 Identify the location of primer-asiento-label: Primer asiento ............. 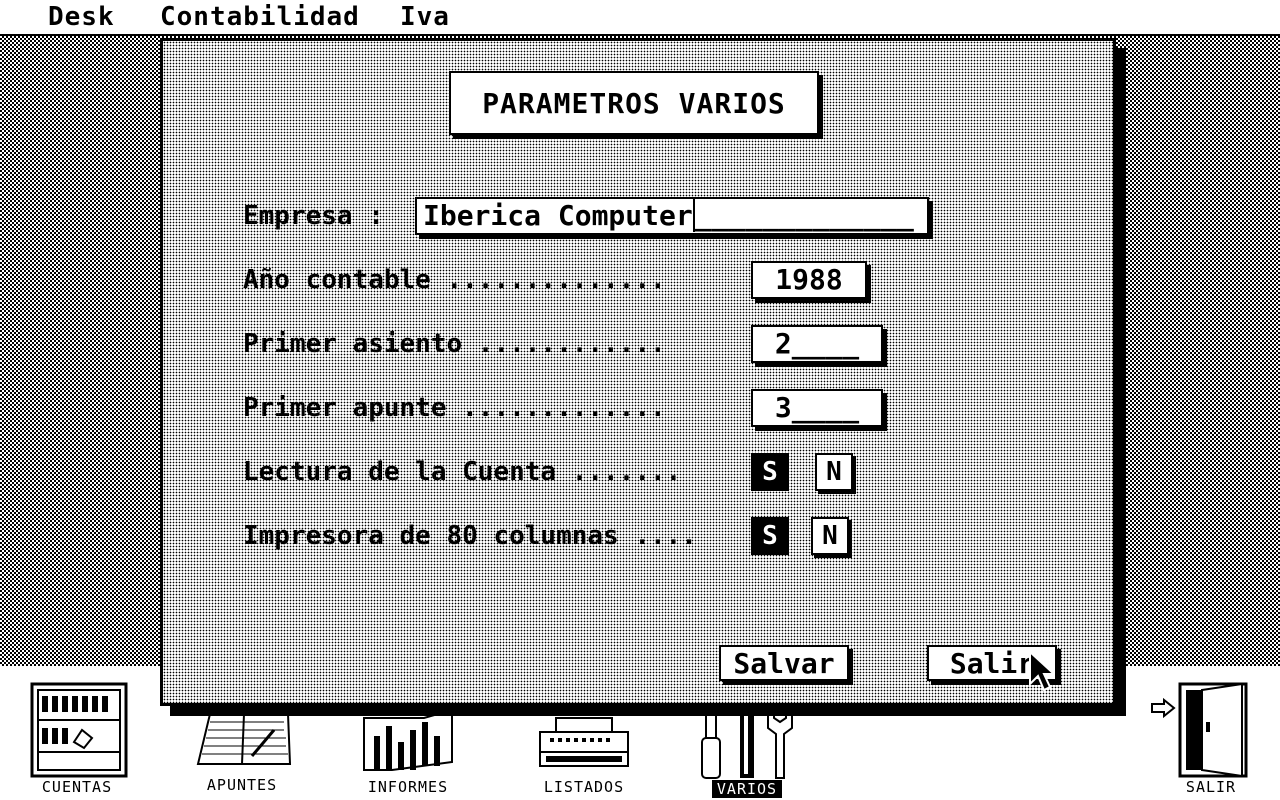
(454, 344).